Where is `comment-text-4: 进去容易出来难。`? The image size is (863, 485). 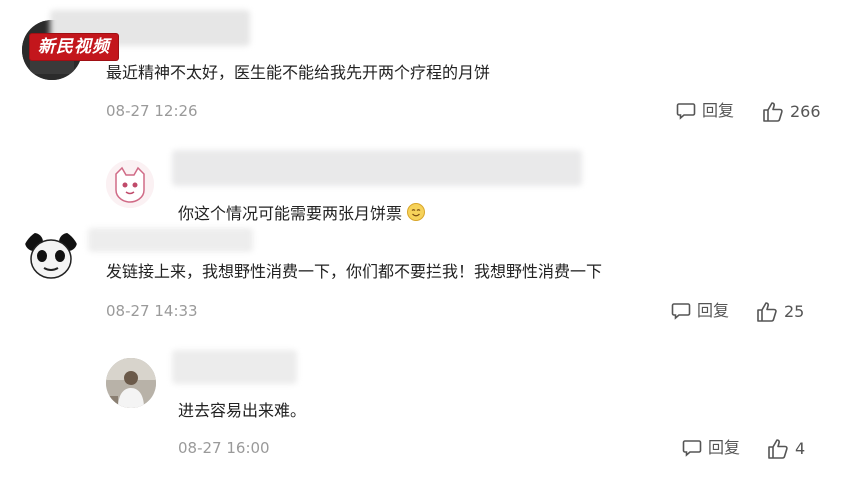
comment-text-4: 进去容易出来难。 is located at coordinates (242, 410).